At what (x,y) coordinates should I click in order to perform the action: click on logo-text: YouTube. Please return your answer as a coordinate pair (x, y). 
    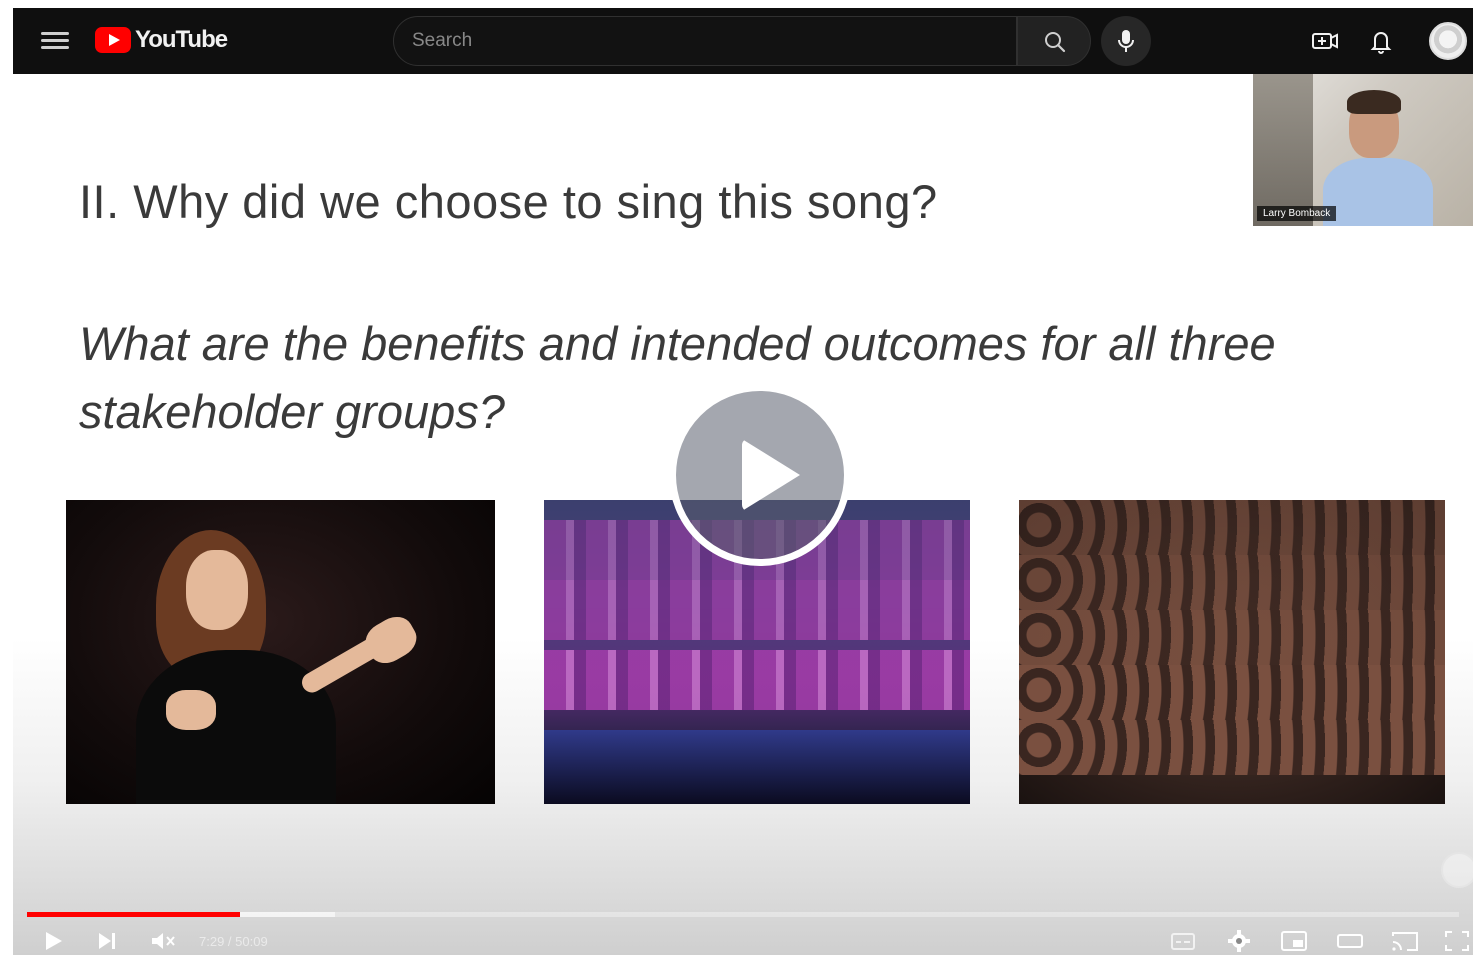
    Looking at the image, I should click on (181, 39).